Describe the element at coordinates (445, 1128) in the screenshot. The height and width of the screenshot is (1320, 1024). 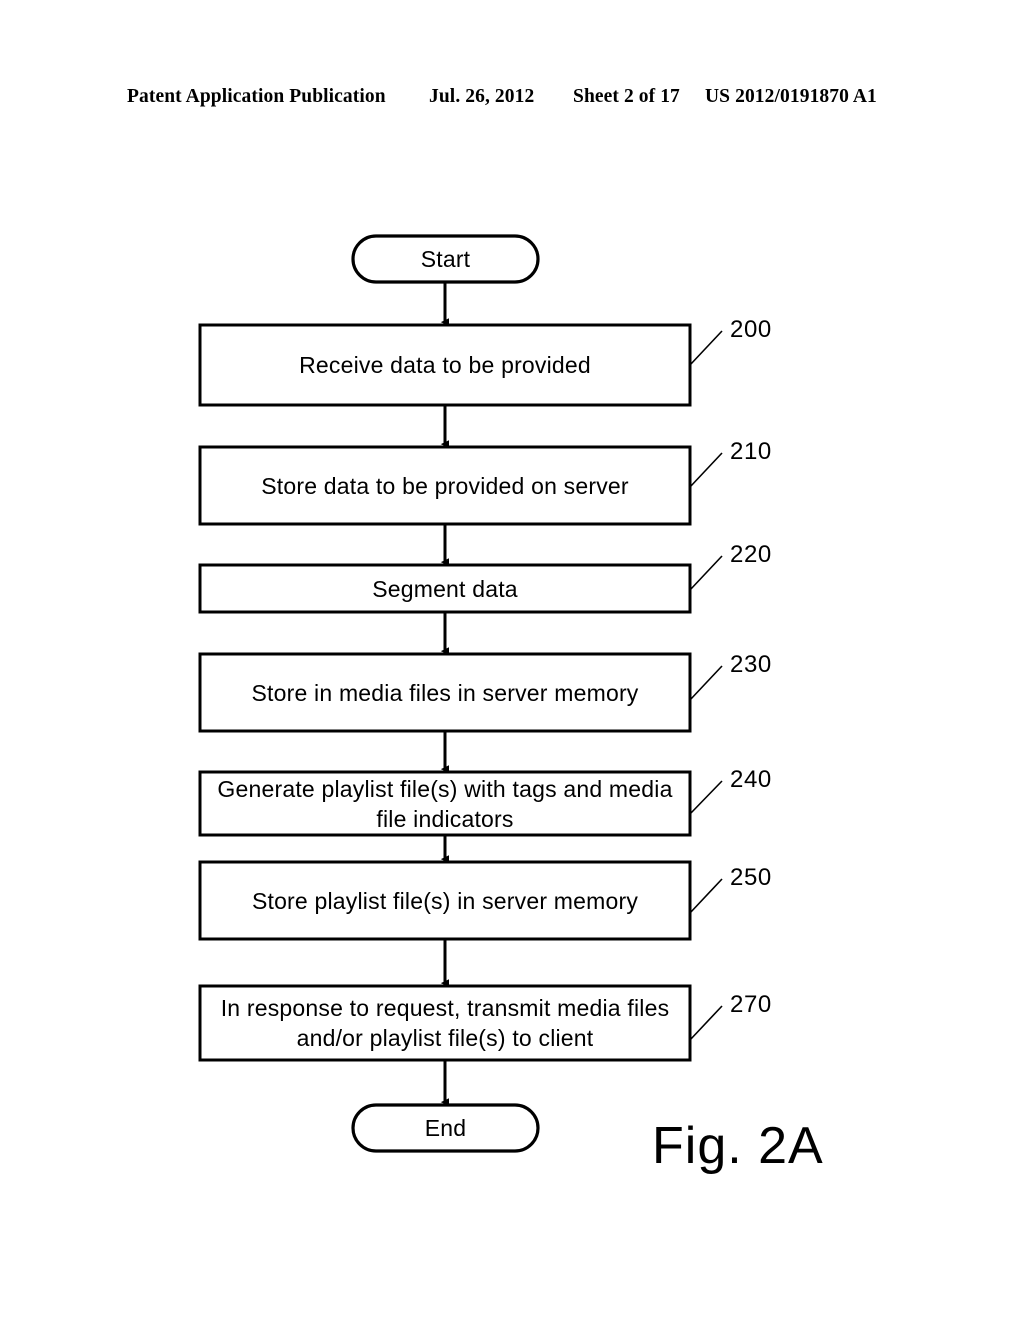
I see `end-terminal-shape` at that location.